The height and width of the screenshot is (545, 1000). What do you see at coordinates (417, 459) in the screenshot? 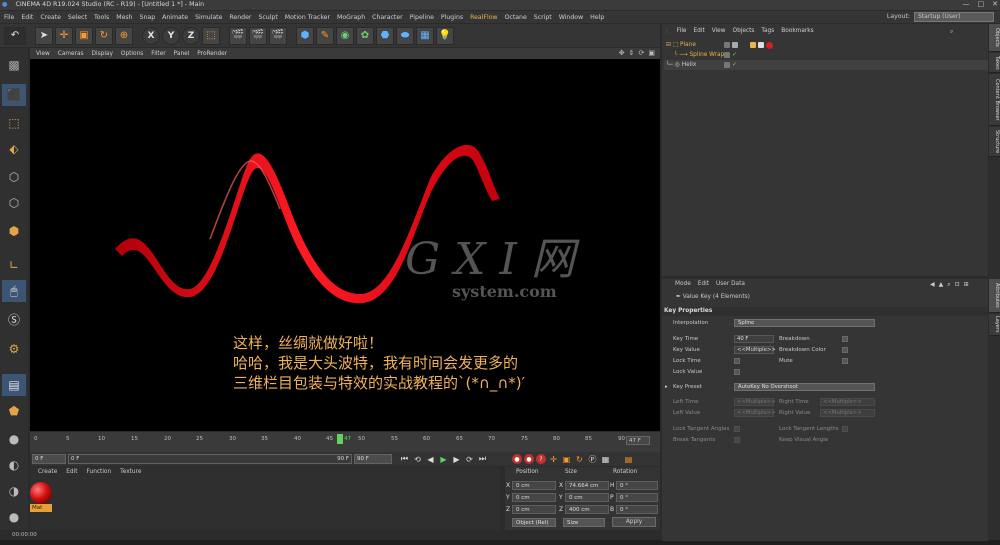
I see `prev-key-icon: ⟲` at bounding box center [417, 459].